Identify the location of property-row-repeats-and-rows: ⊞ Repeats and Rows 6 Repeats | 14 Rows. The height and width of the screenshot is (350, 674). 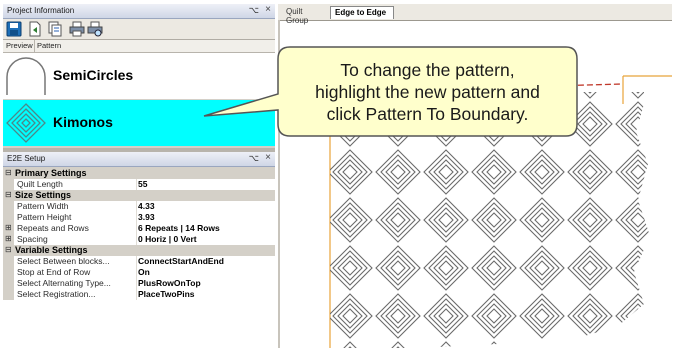
(139, 228).